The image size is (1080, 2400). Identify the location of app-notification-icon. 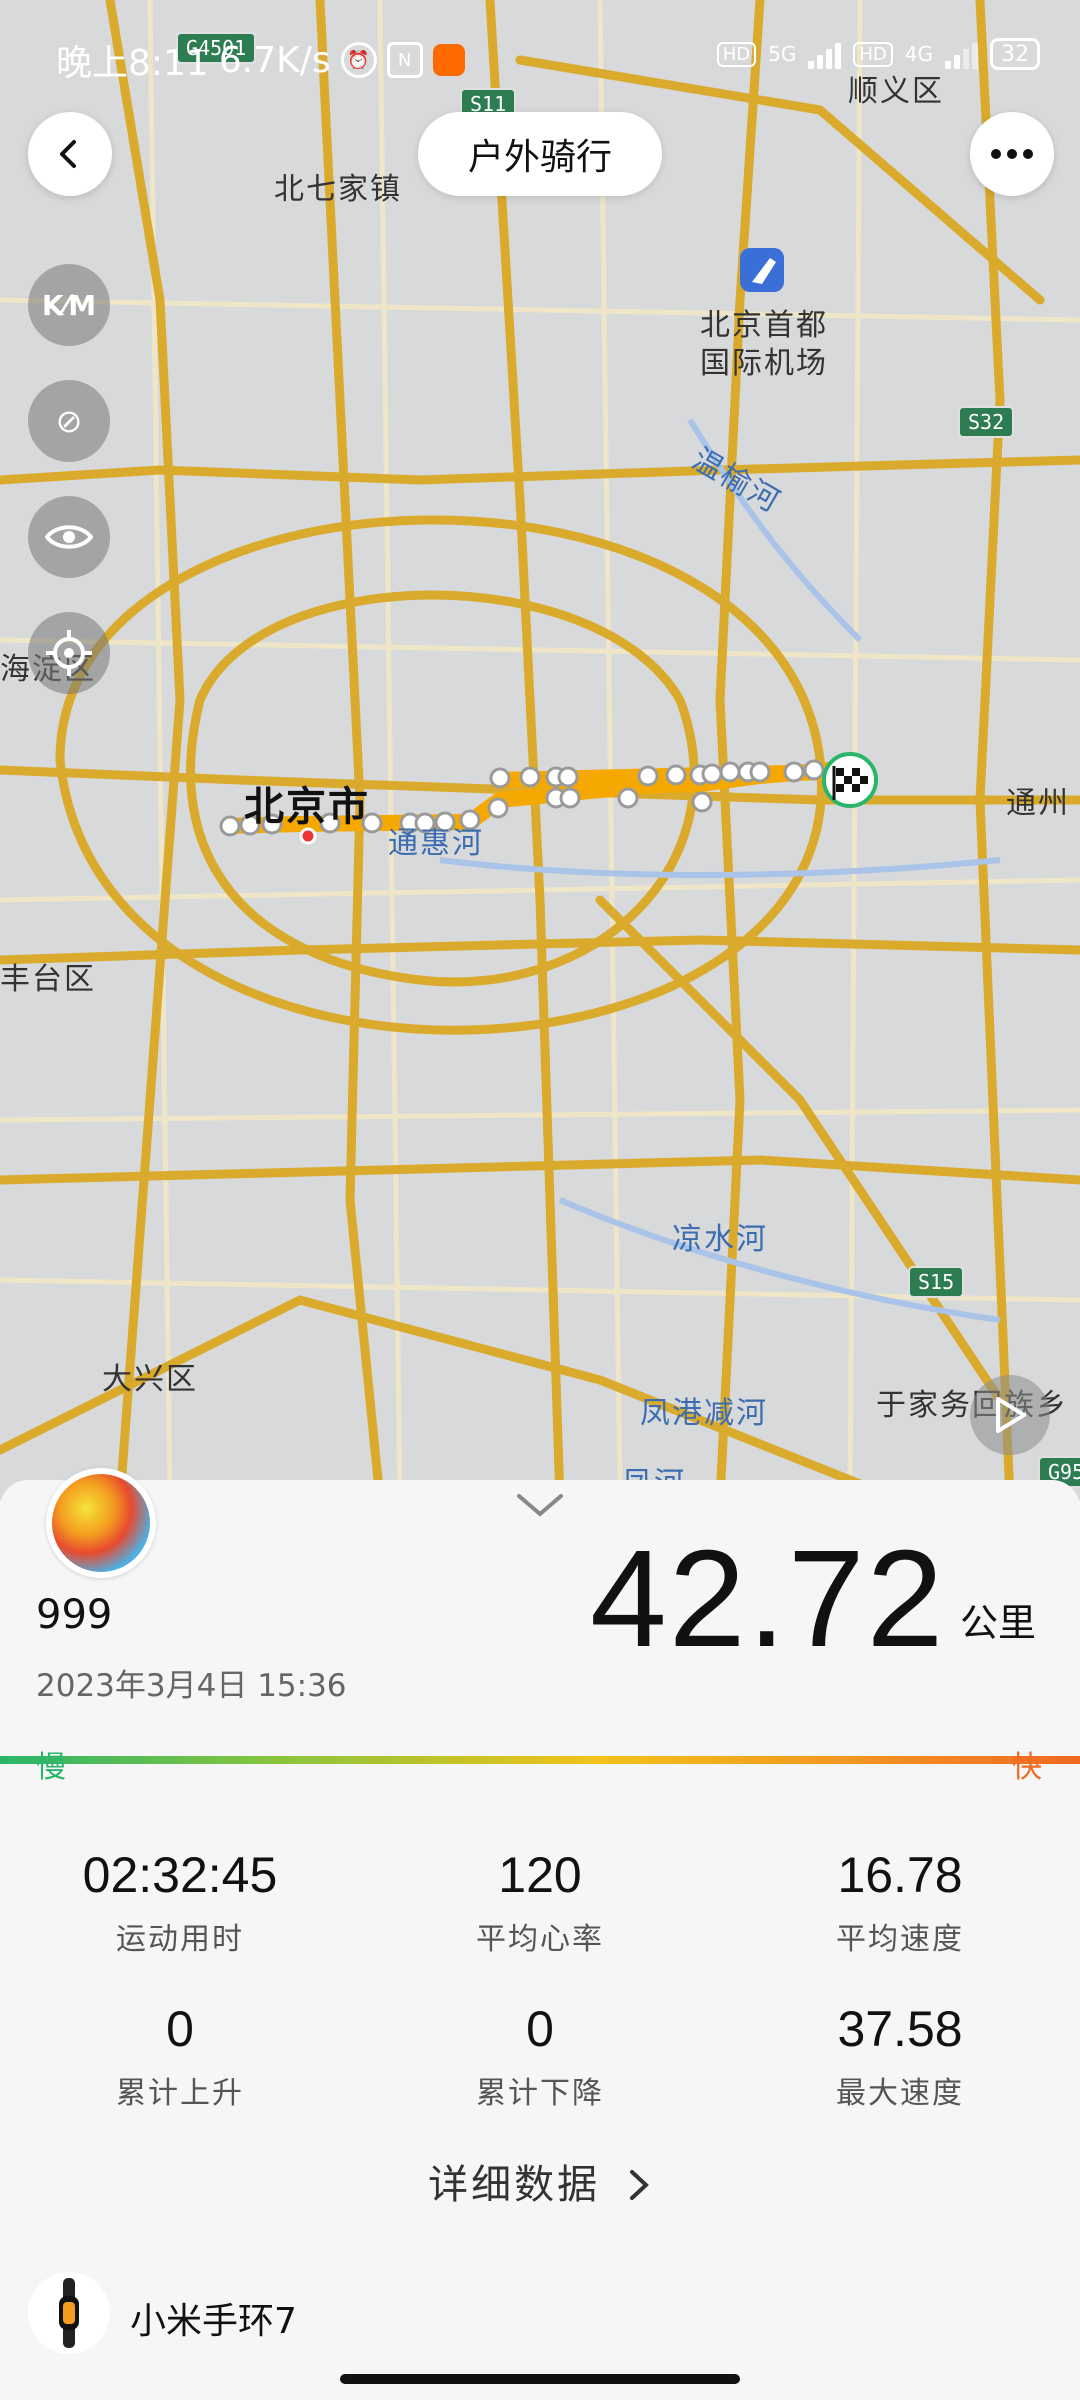
(448, 60).